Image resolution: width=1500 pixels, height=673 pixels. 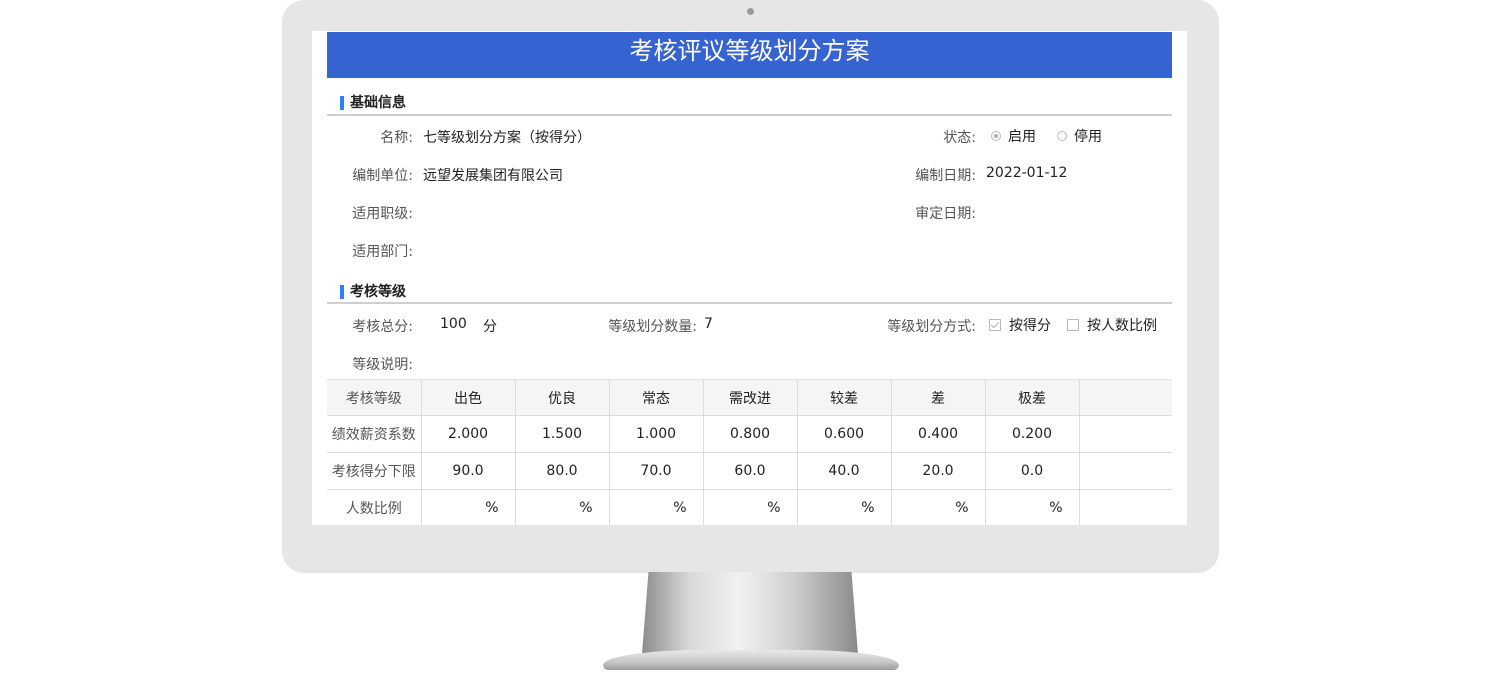 I want to click on date-label: 编制日期:, so click(x=945, y=176).